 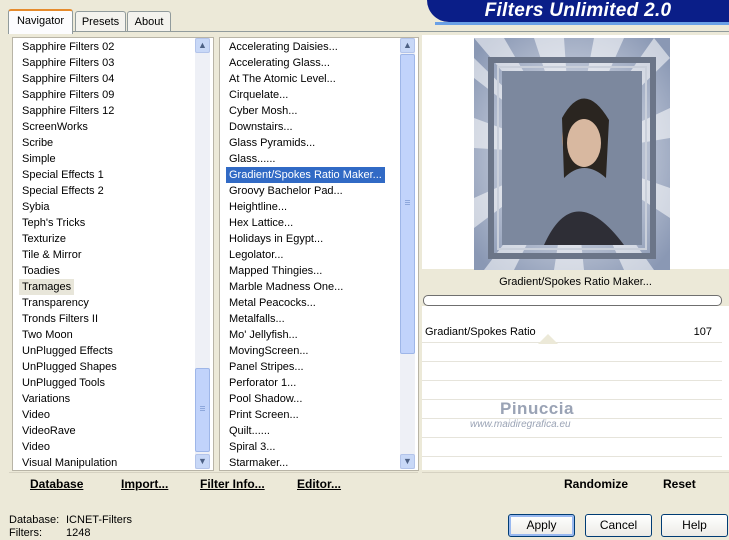 I want to click on parameter-value: 107, so click(x=702, y=332).